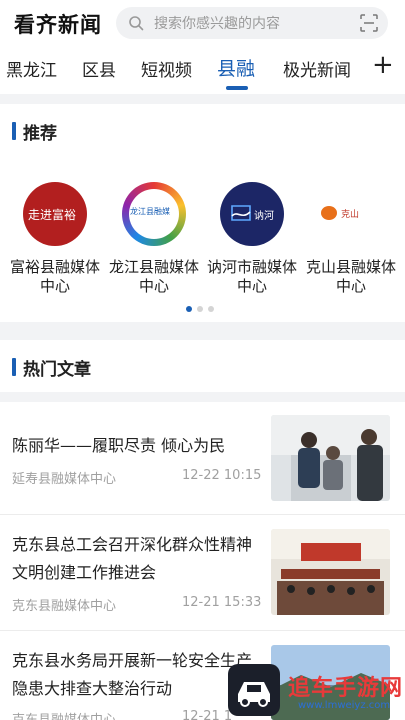  What do you see at coordinates (119, 445) in the screenshot?
I see `article-title: 陈丽华——履职尽责 倾心为民` at bounding box center [119, 445].